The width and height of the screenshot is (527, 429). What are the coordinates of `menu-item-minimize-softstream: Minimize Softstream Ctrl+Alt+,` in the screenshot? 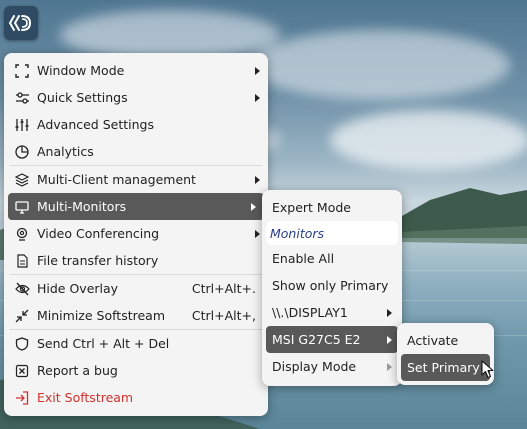 It's located at (136, 315).